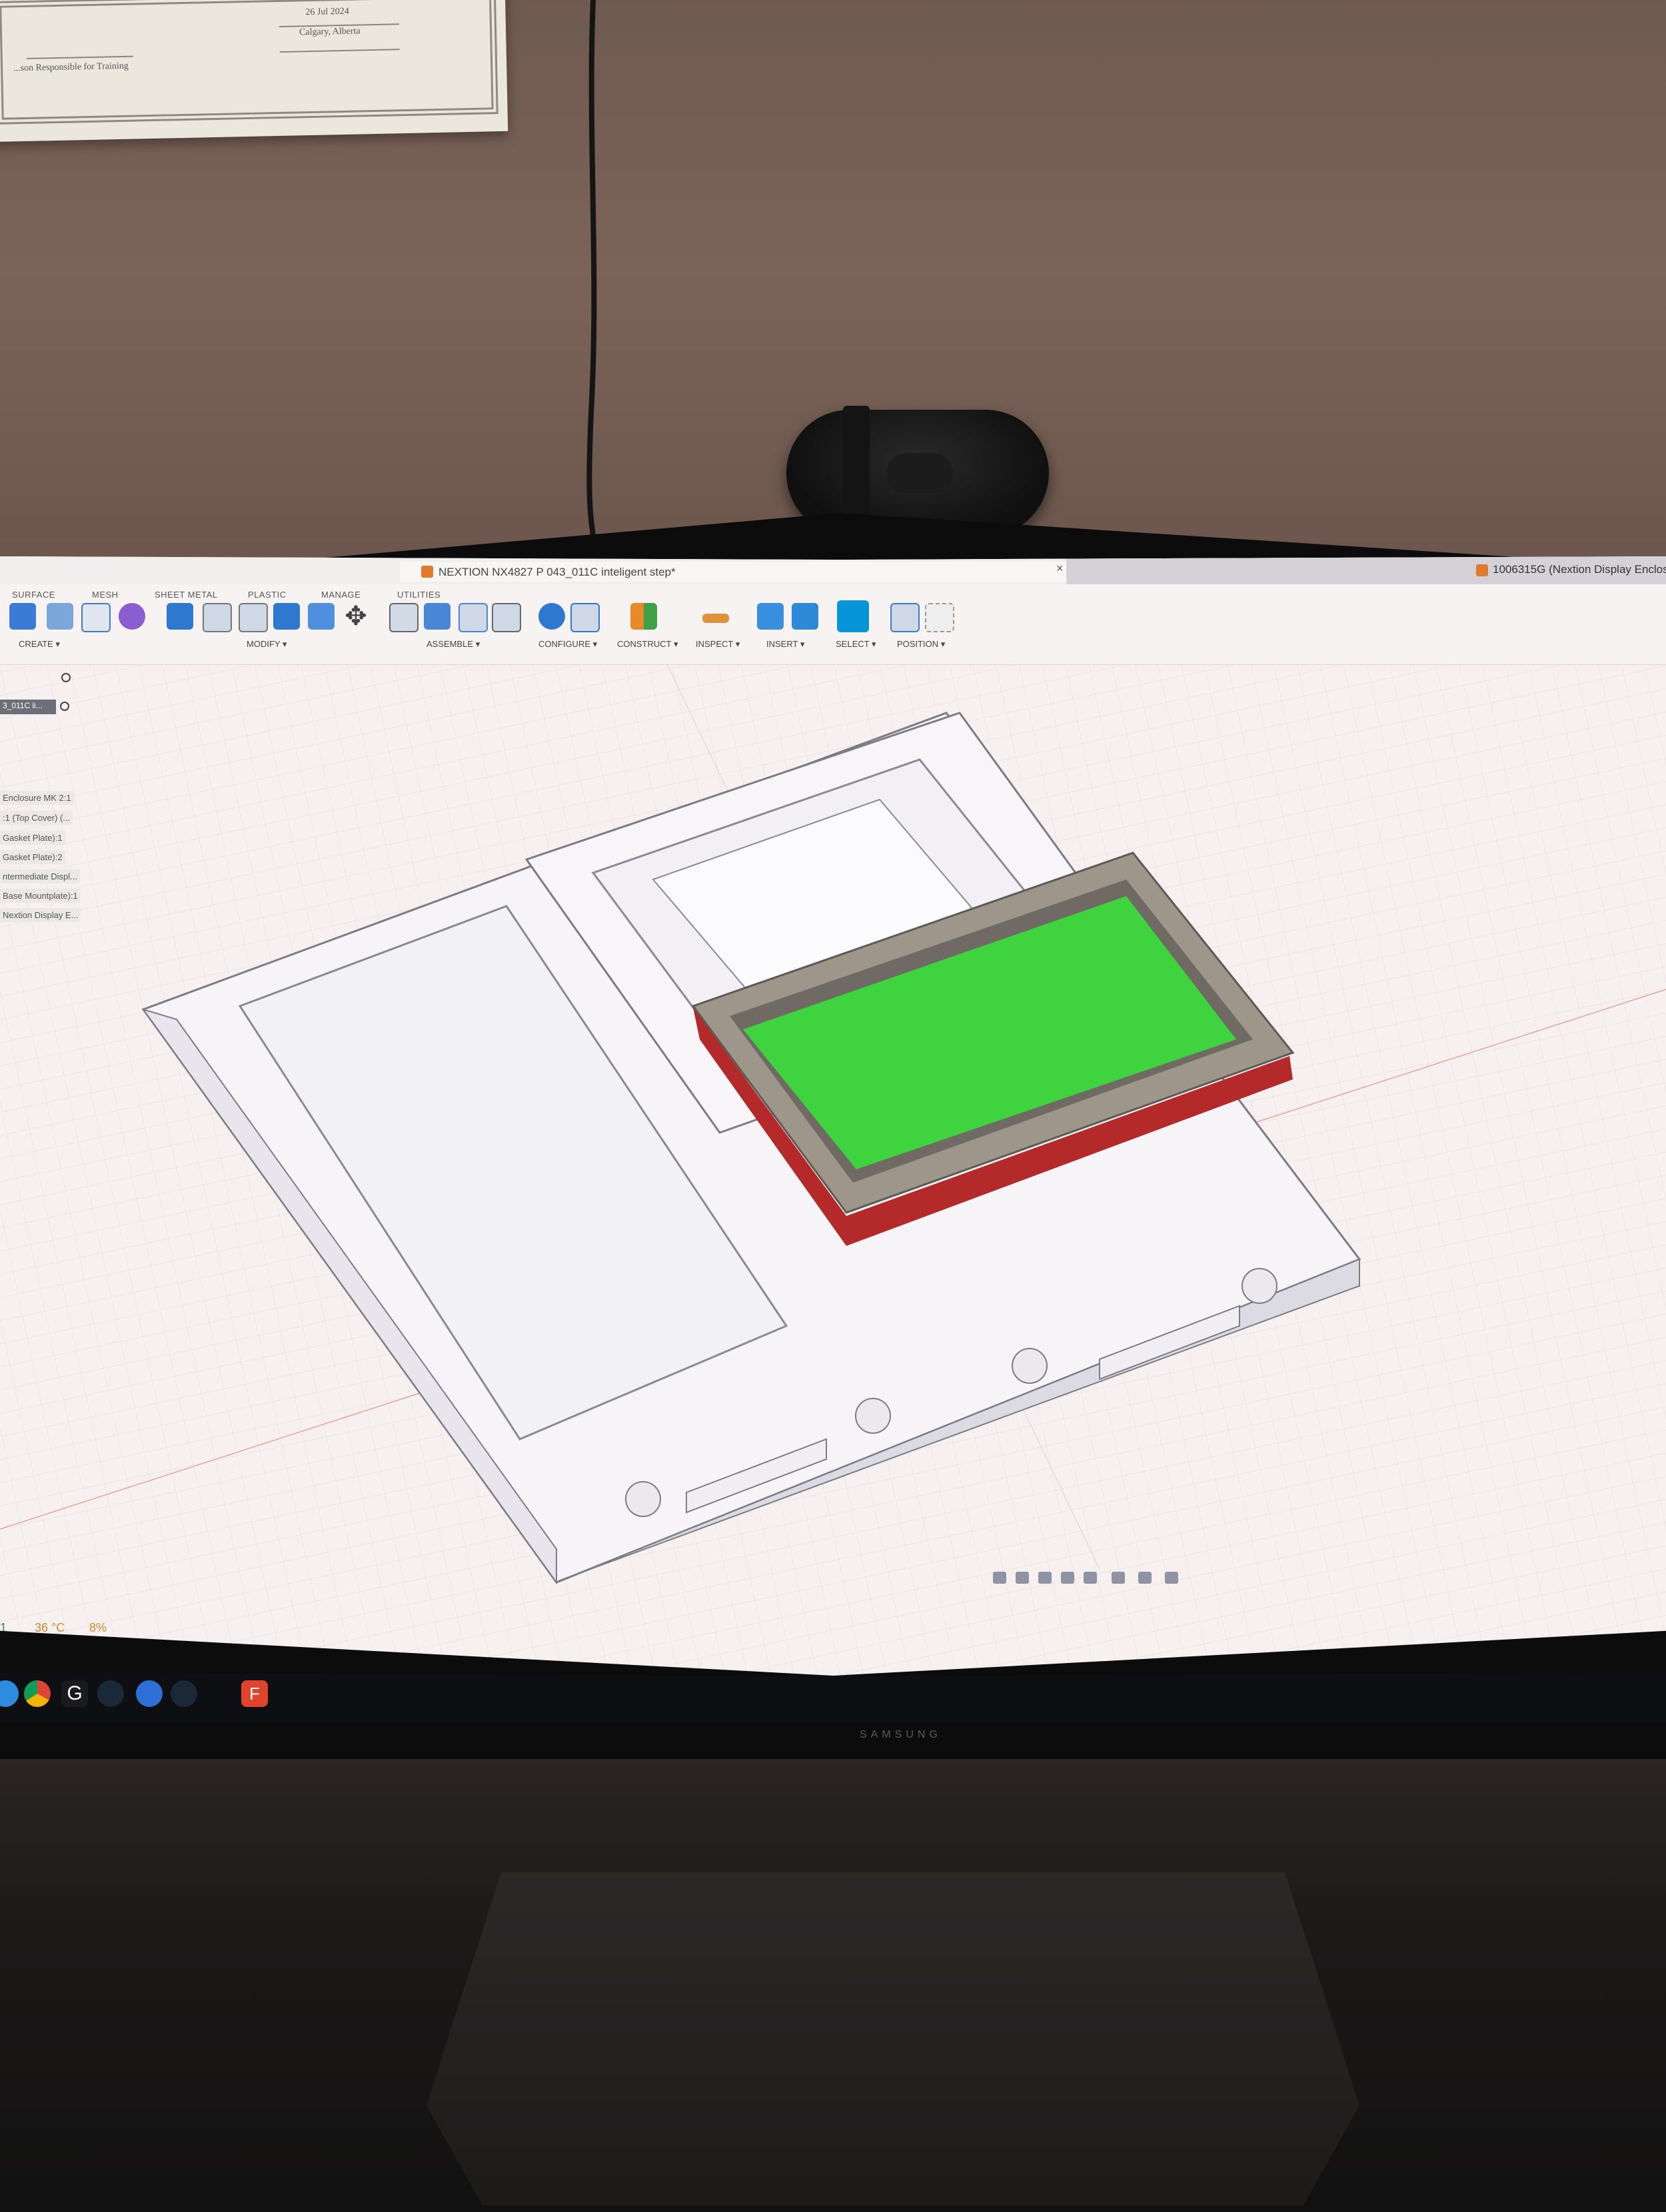  I want to click on look-at-icon, so click(1022, 1578).